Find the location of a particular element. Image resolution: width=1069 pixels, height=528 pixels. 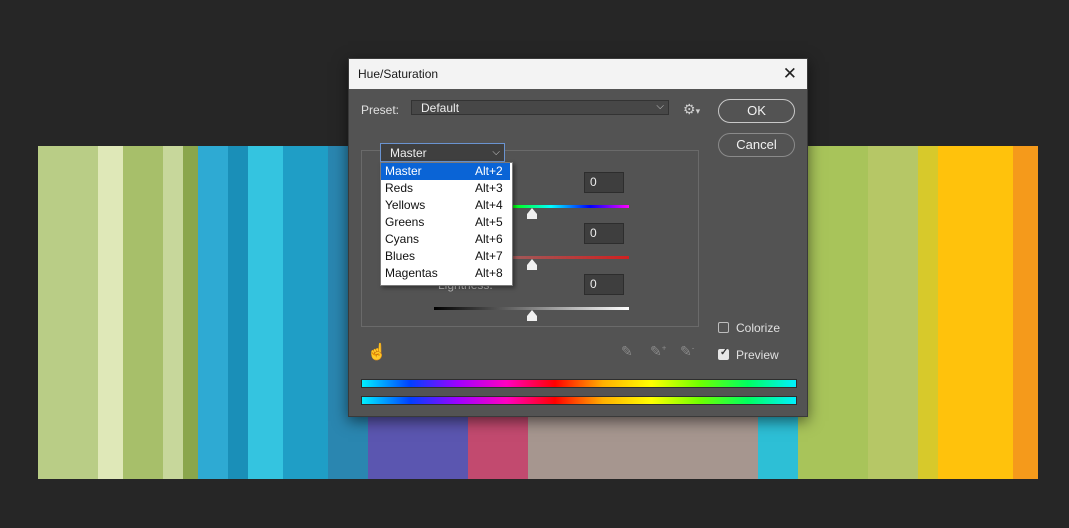

preset-select: Default ⌵ is located at coordinates (540, 107).